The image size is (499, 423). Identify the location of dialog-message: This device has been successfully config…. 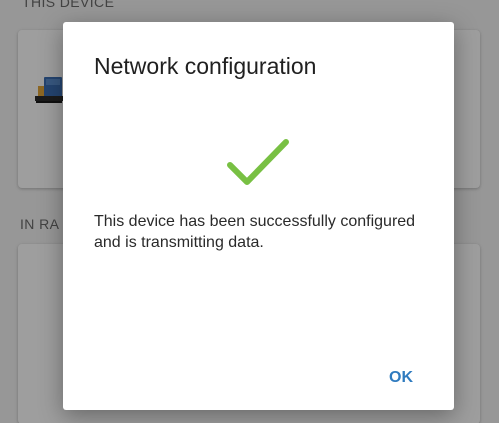
(255, 232).